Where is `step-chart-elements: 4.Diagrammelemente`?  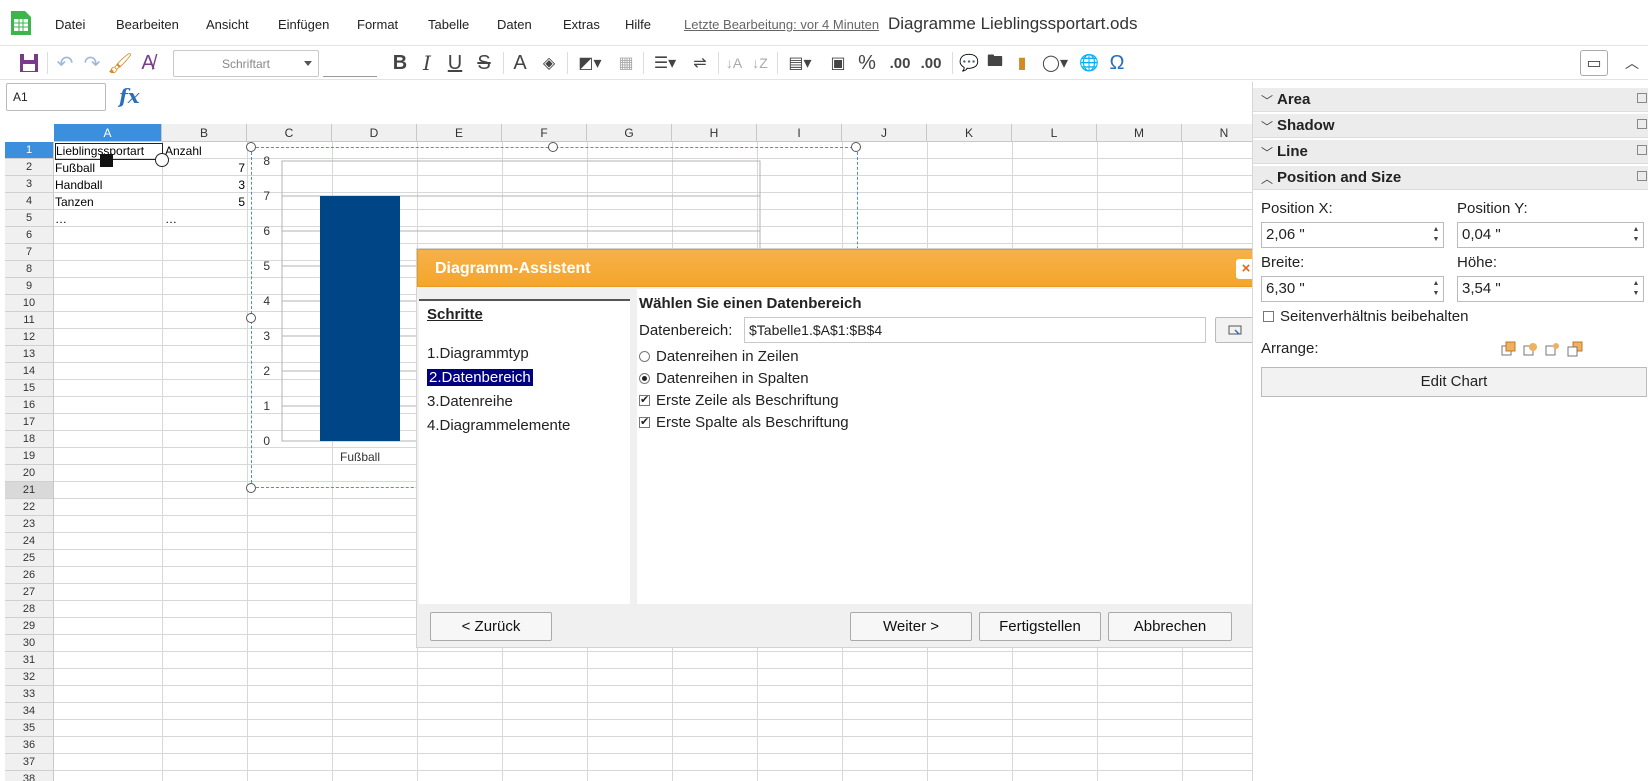 step-chart-elements: 4.Diagrammelemente is located at coordinates (498, 425).